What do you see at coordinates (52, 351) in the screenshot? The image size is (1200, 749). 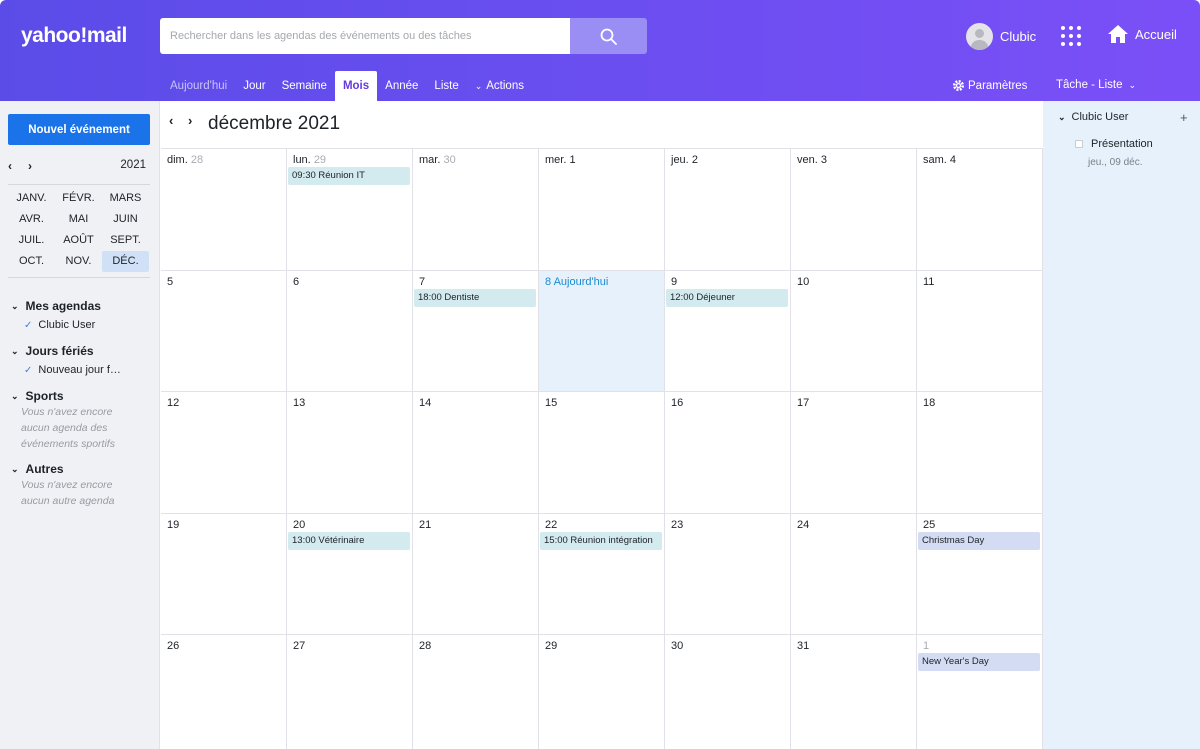 I see `section-jours-feries: ⌄ Jours fériés` at bounding box center [52, 351].